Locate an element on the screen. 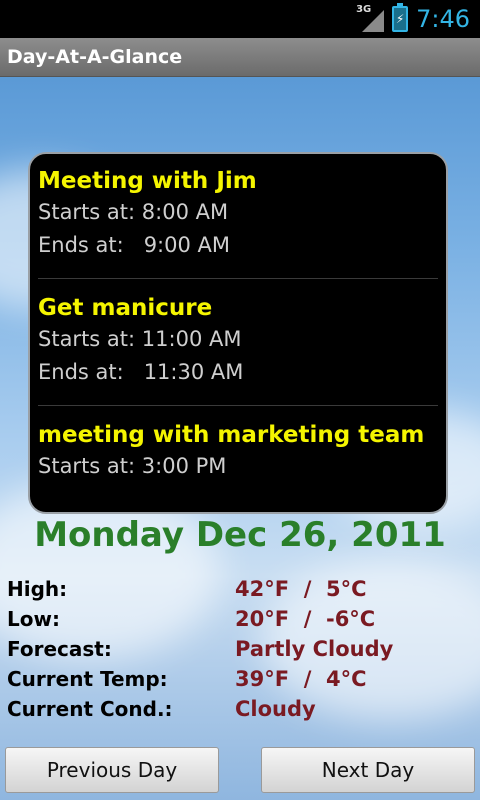 The height and width of the screenshot is (800, 480). weather-forecast-label: Forecast: is located at coordinates (59, 649).